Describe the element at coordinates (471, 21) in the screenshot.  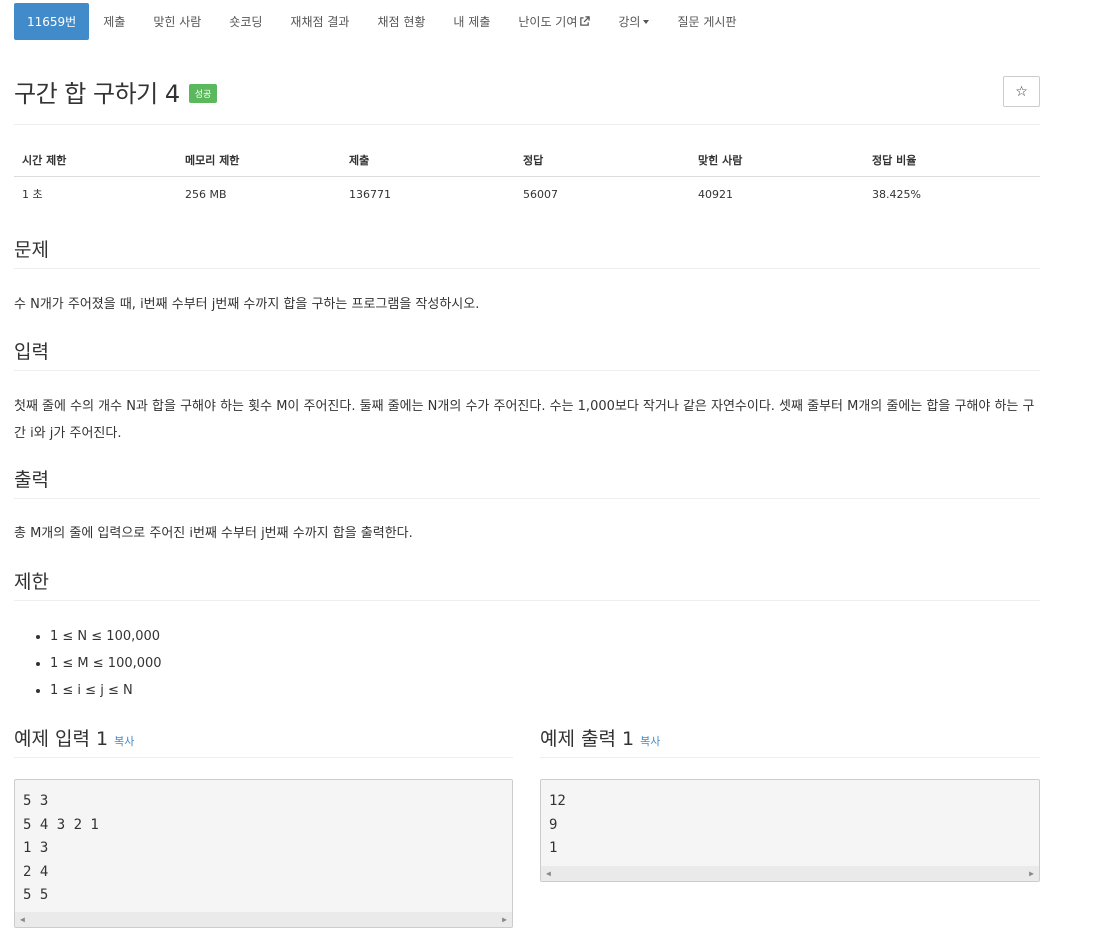
I see `tab-my-submissions: 내 제출` at that location.